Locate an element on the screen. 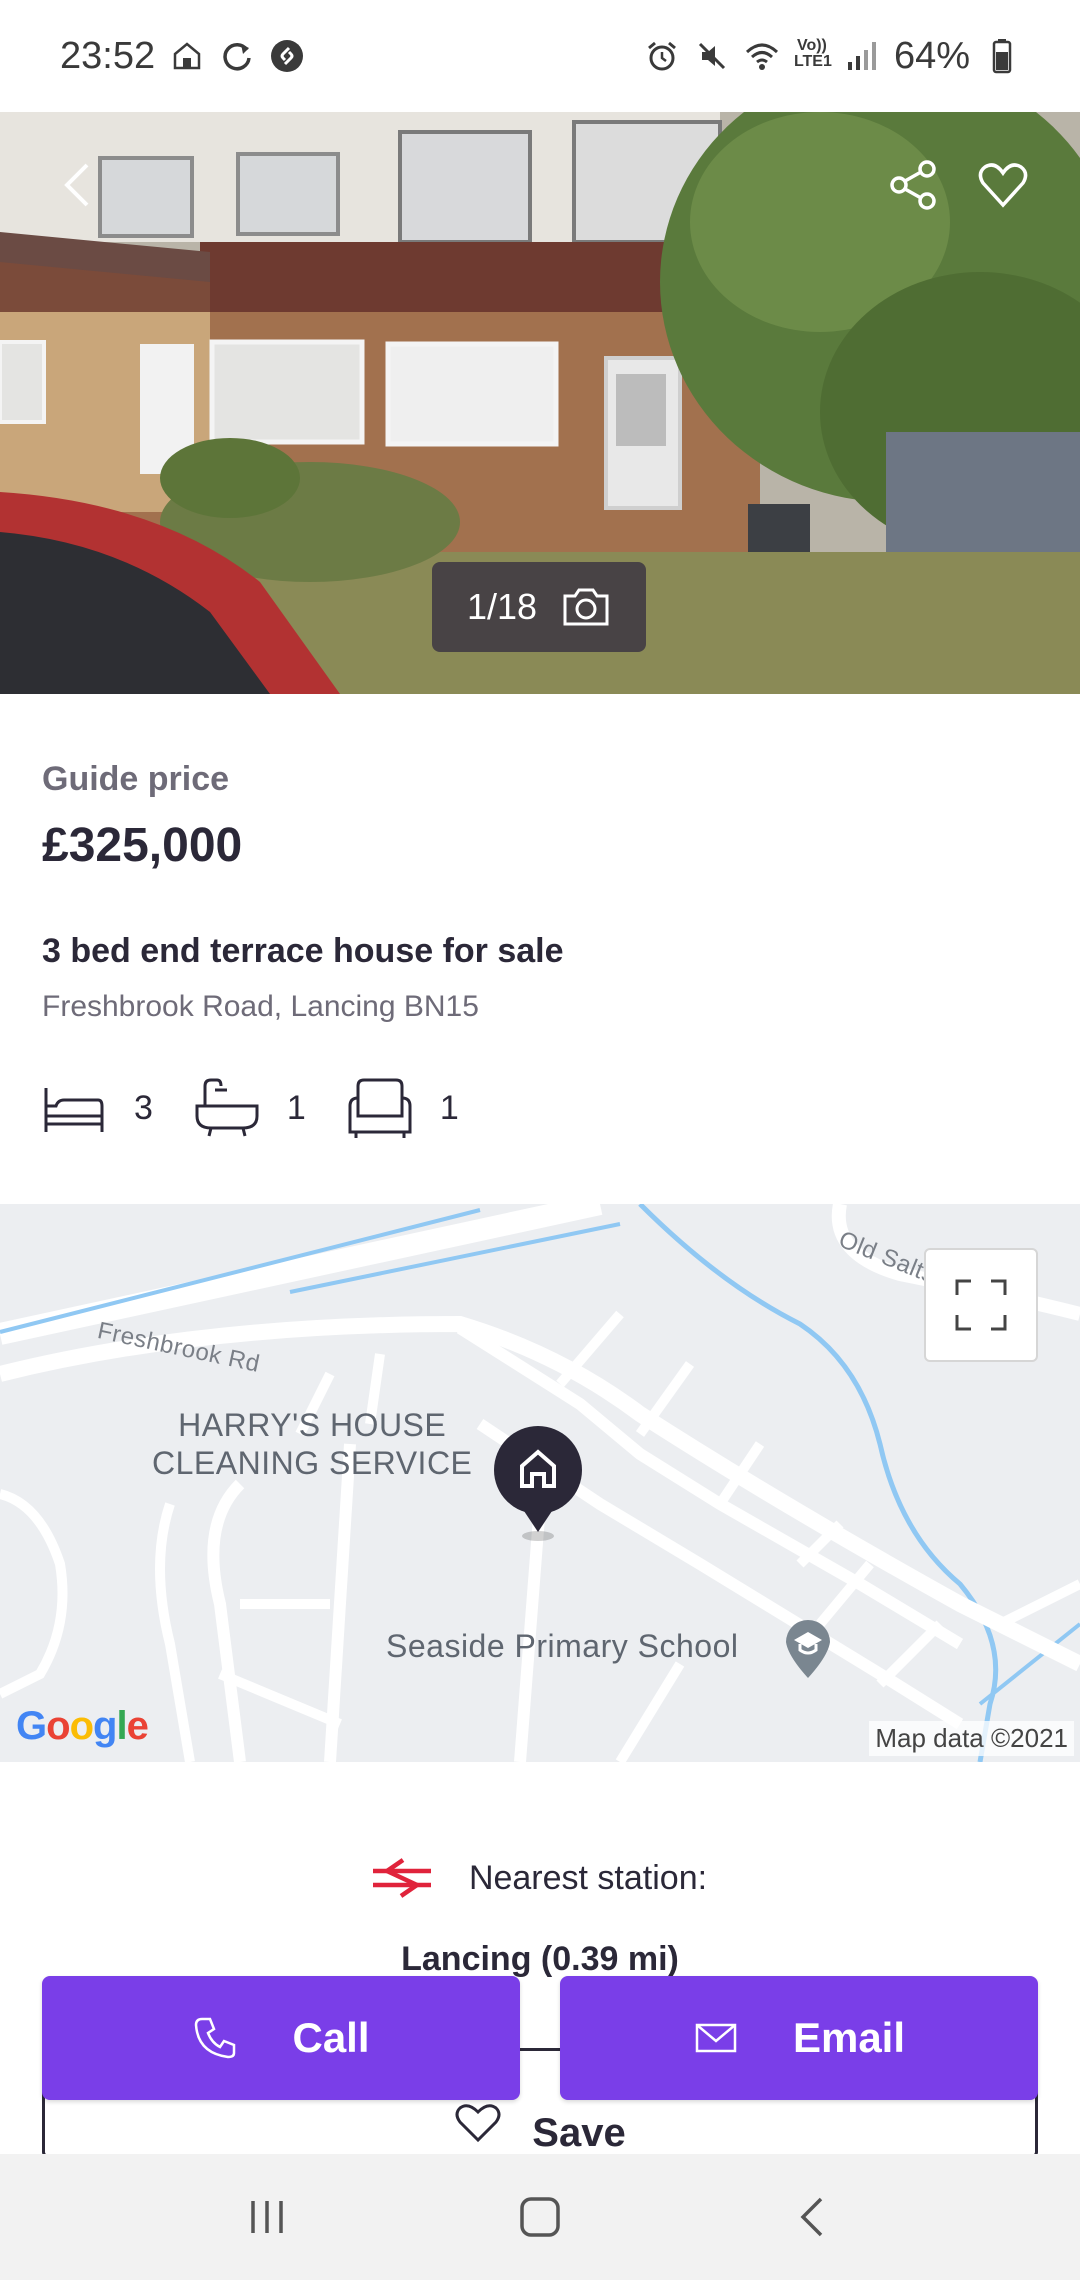 This screenshot has width=1080, height=2280. heart-outline-icon is located at coordinates (478, 2123).